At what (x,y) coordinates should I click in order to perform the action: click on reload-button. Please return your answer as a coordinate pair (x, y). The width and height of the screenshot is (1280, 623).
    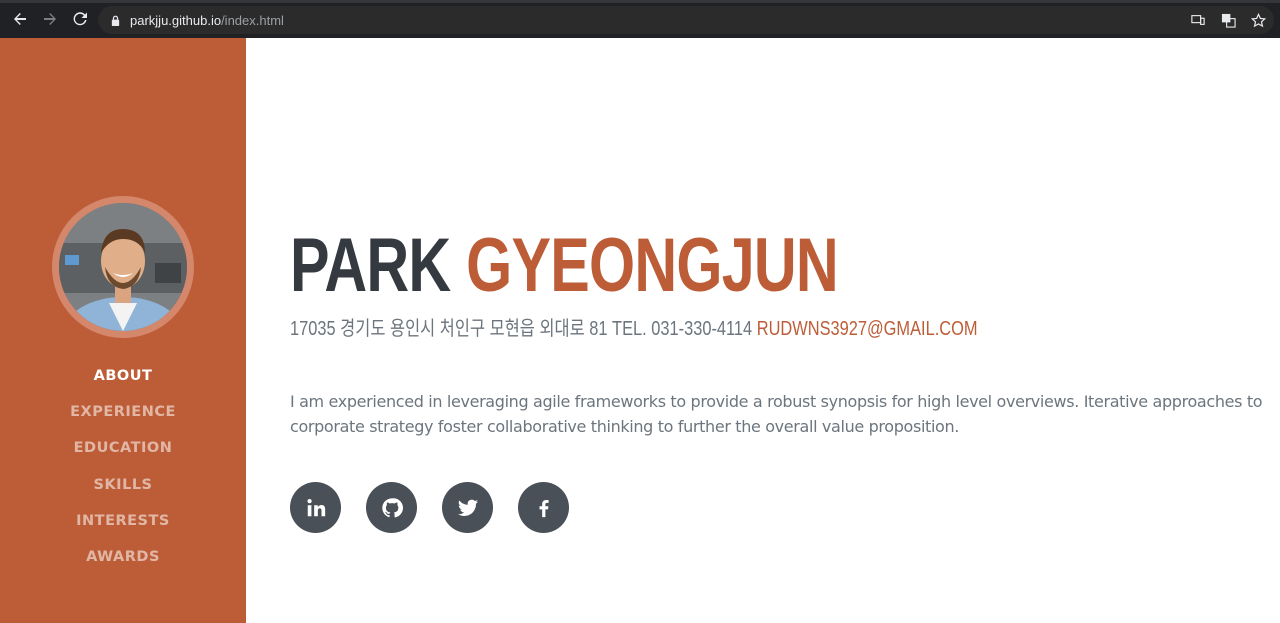
    Looking at the image, I should click on (80, 19).